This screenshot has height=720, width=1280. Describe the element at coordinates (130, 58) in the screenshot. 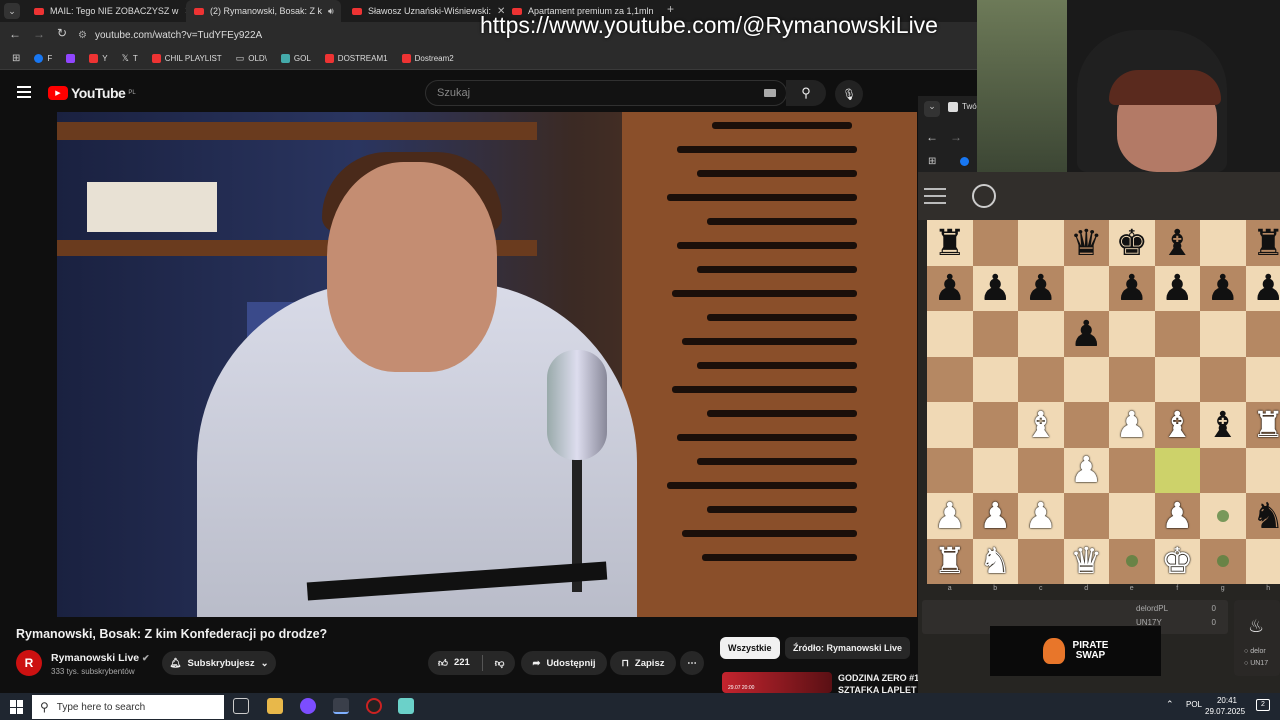

I see `bookmark-item: 𝕏T` at that location.